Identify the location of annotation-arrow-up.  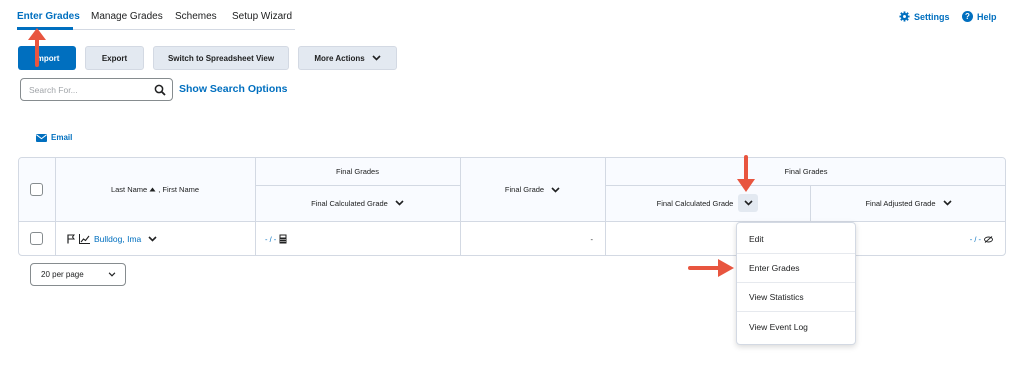
(37, 47).